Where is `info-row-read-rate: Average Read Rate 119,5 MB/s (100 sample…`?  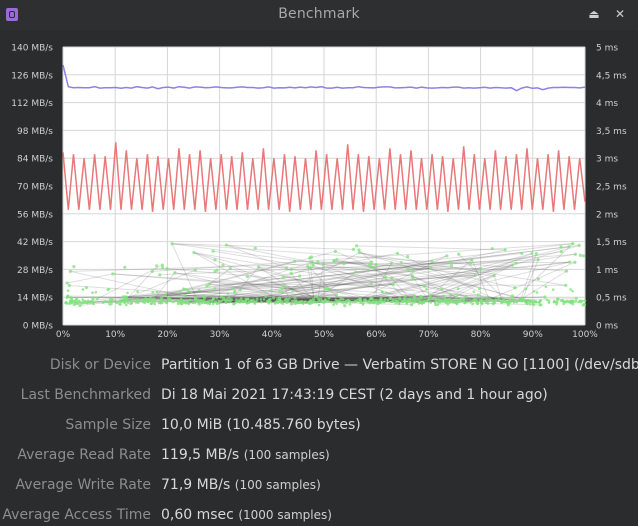
info-row-read-rate: Average Read Rate 119,5 MB/s (100 sample… is located at coordinates (319, 455).